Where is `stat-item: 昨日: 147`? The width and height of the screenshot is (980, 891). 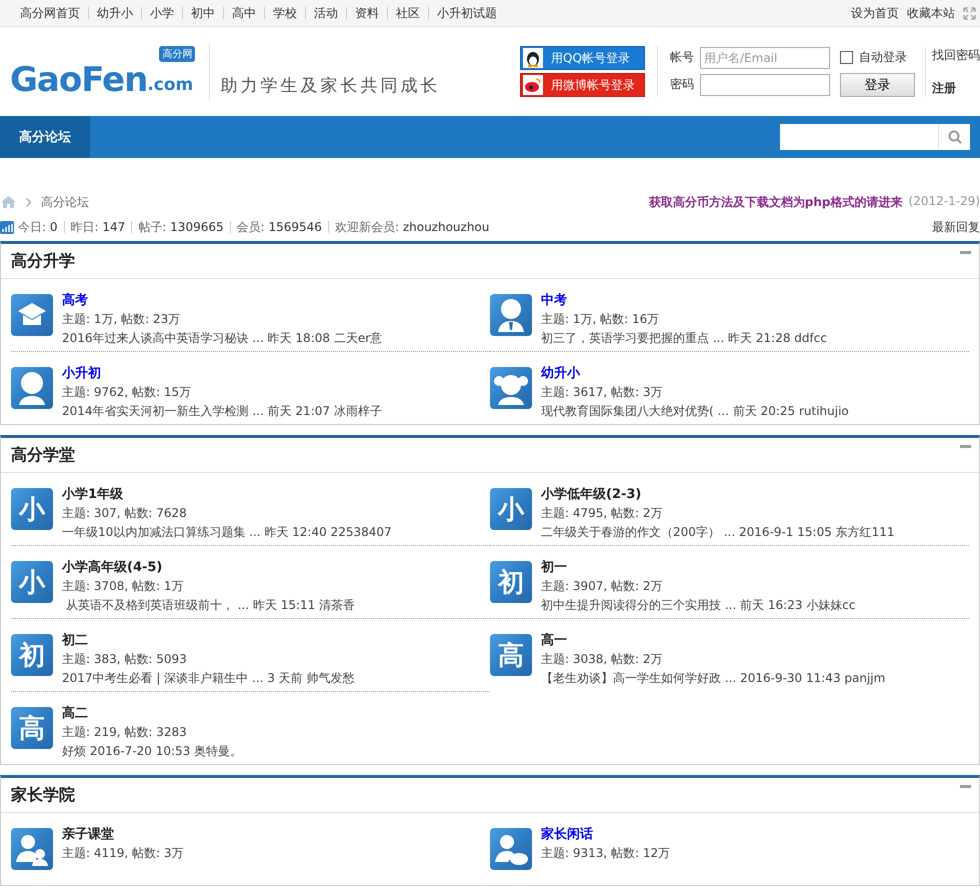 stat-item: 昨日: 147 is located at coordinates (98, 227).